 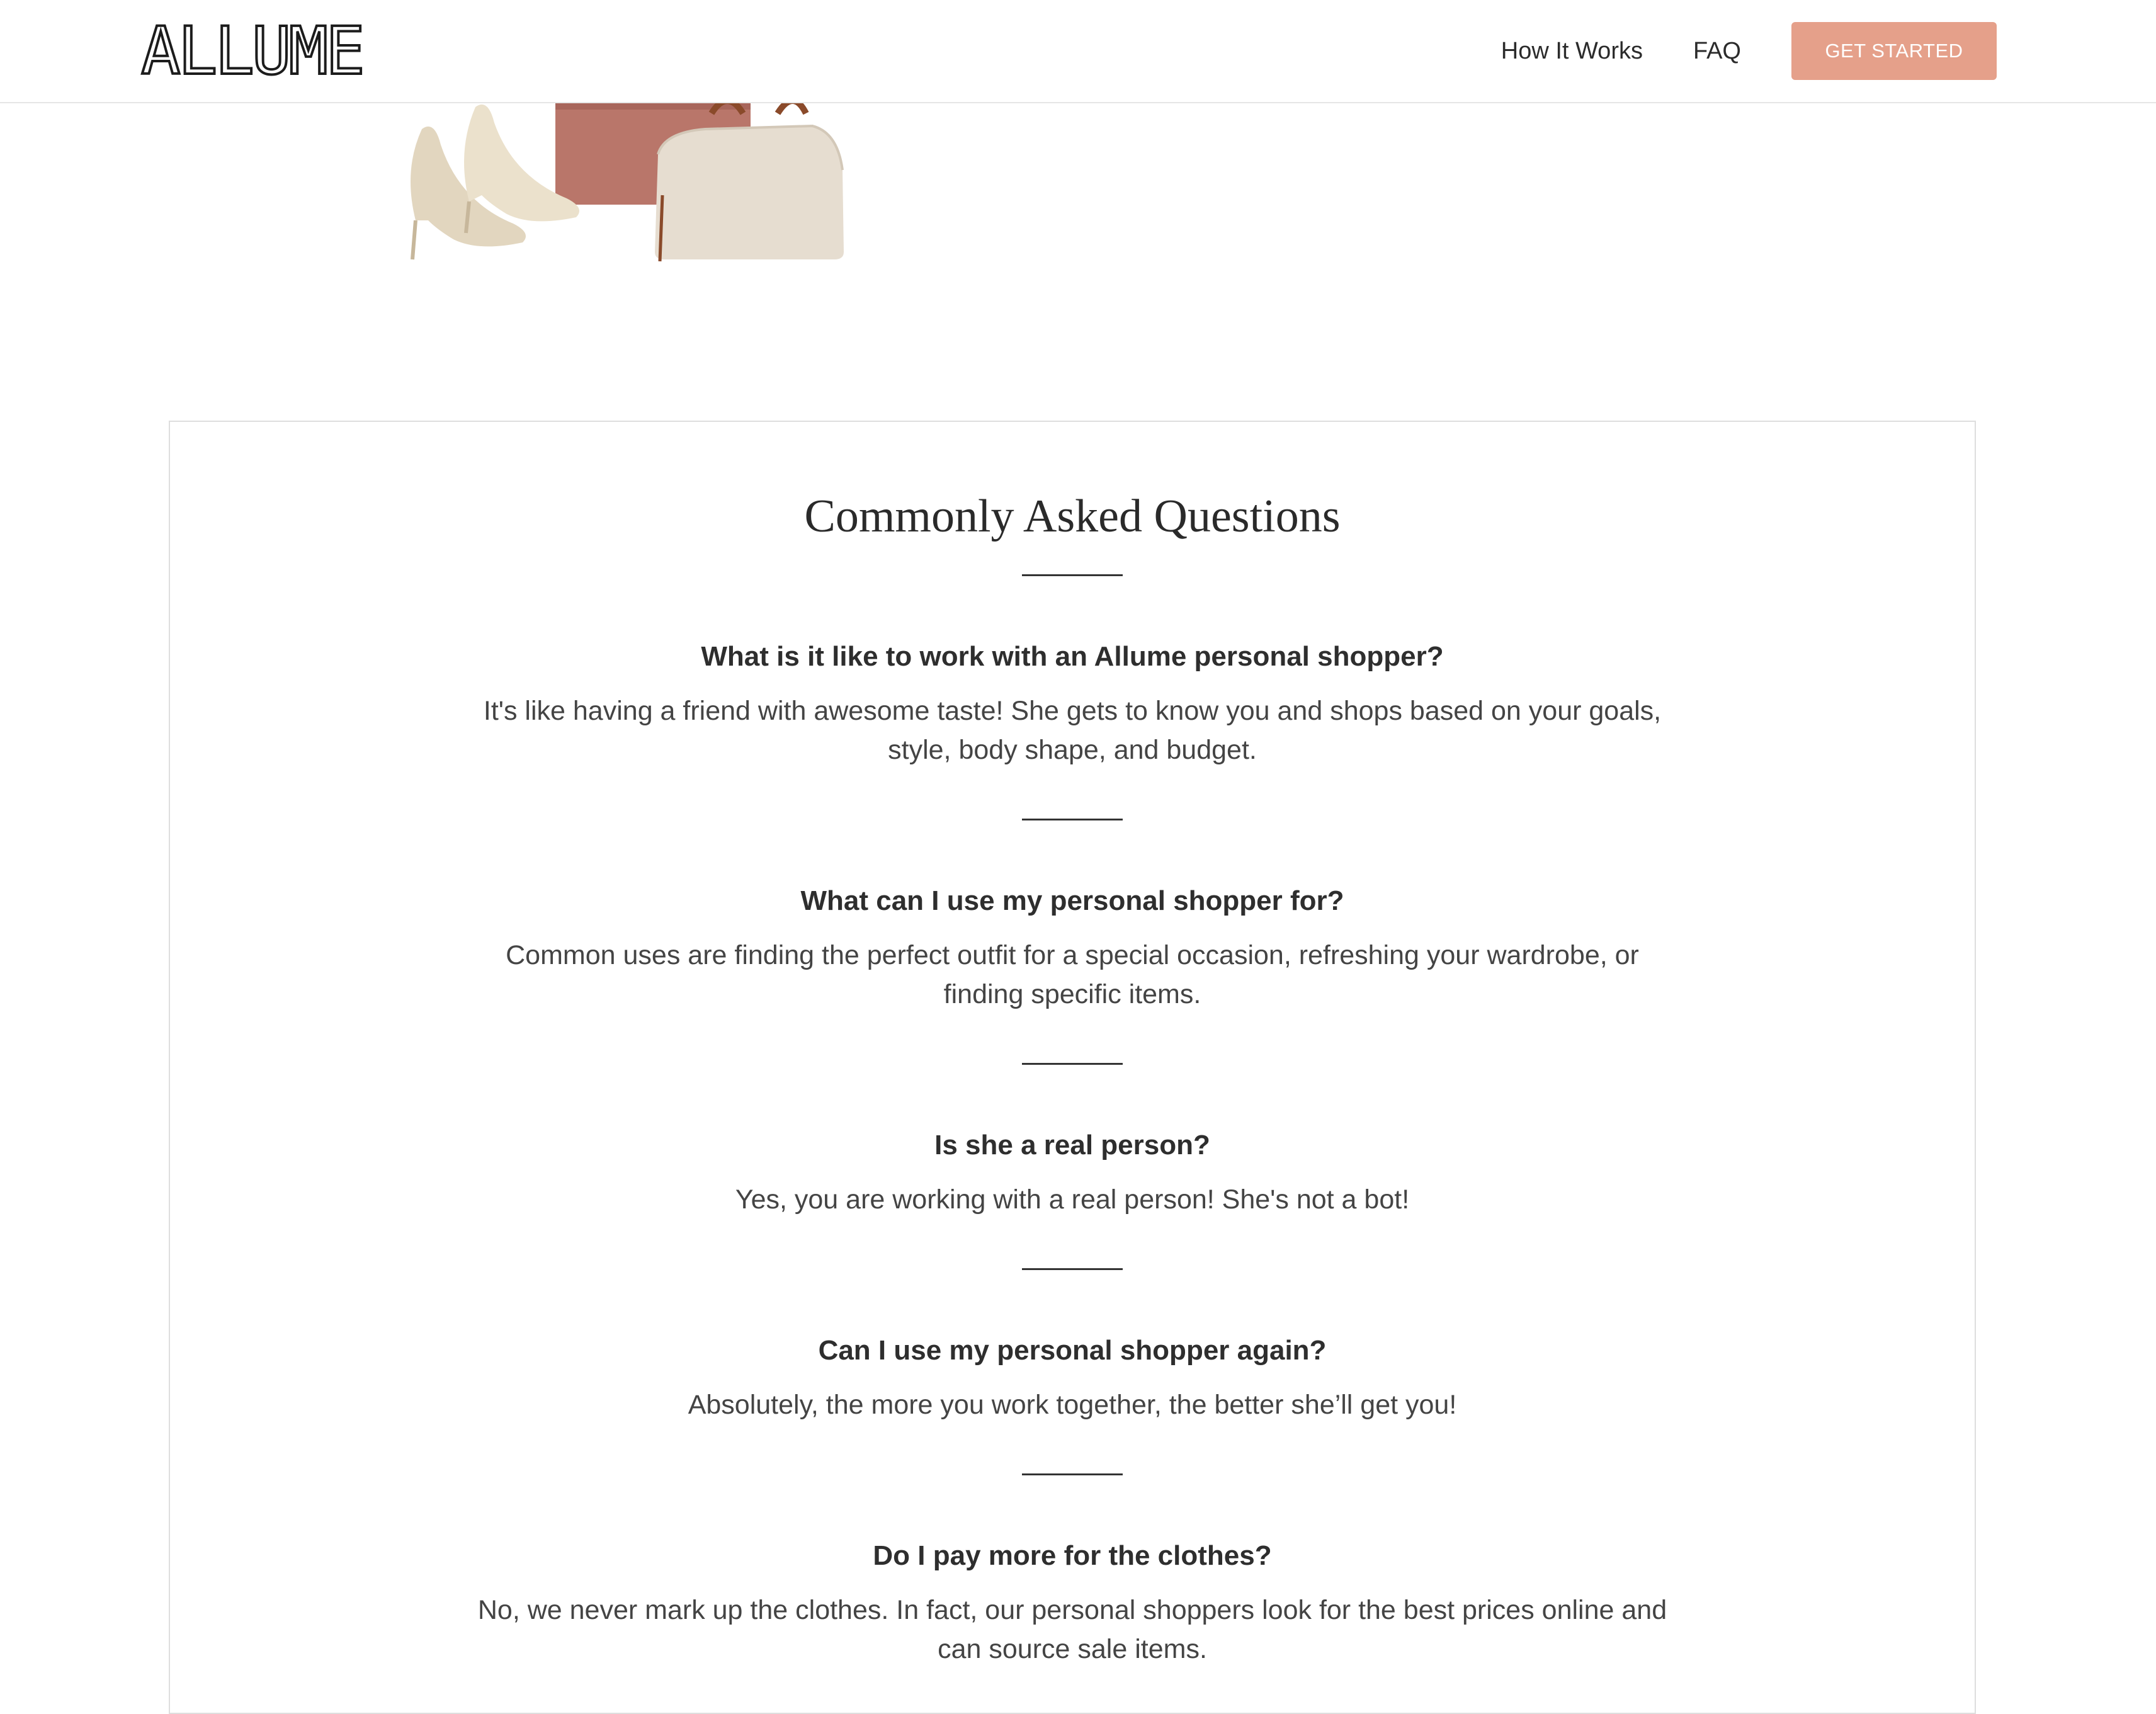 I want to click on get-started-button: GET STARTED, so click(x=1894, y=51).